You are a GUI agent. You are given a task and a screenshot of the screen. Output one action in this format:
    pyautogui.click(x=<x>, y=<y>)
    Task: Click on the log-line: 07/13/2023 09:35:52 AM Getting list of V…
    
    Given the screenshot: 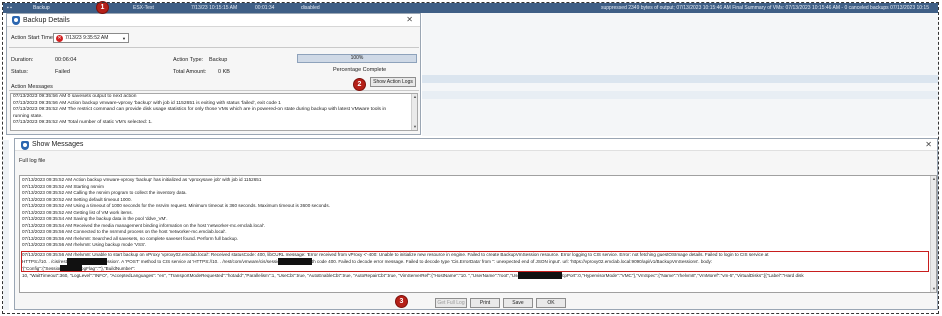 What is the action you would take?
    pyautogui.click(x=77, y=212)
    